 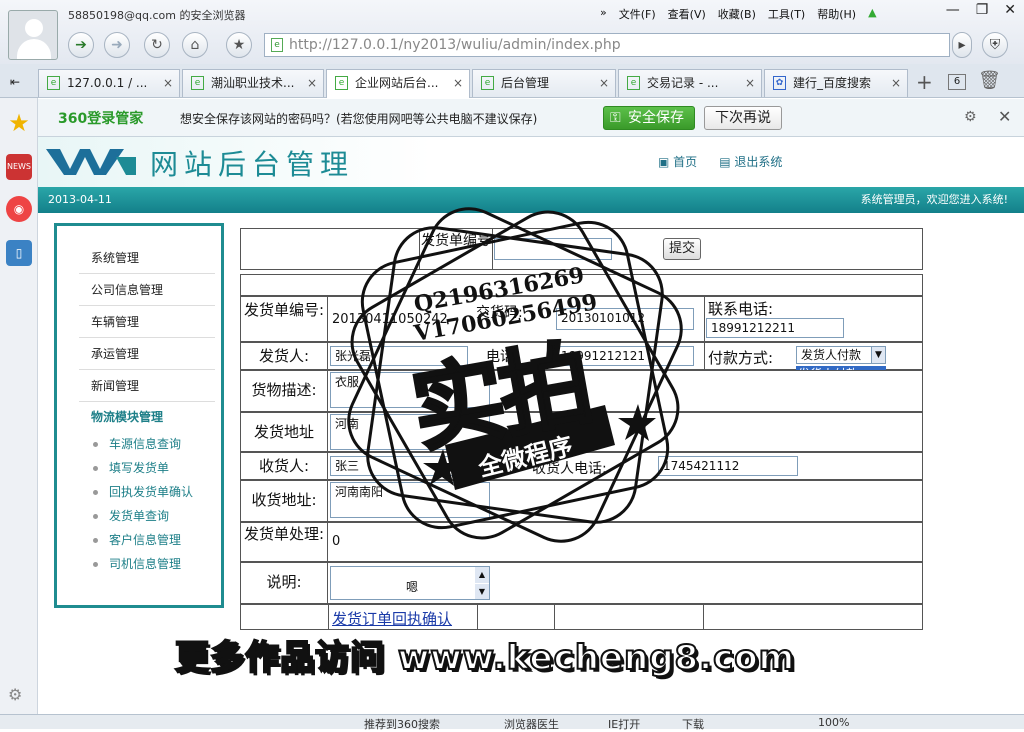 I want to click on notif-brand: 360登录管家, so click(x=101, y=119).